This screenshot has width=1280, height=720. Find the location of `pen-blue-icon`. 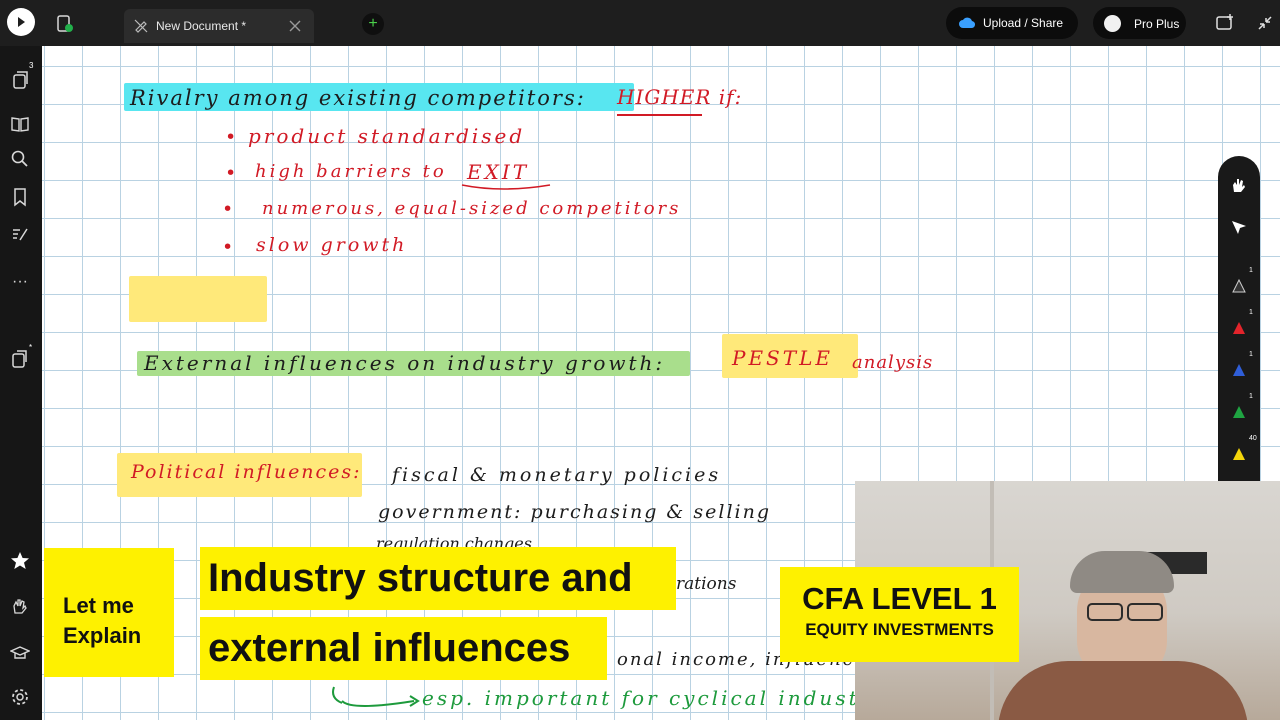

pen-blue-icon is located at coordinates (1239, 370).